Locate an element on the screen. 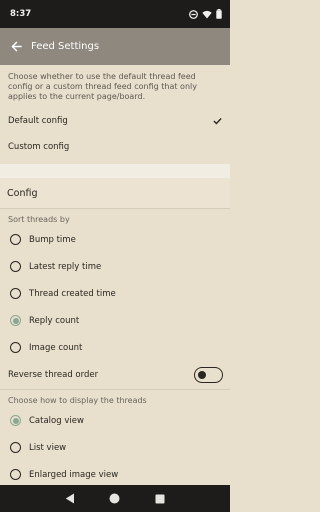 This screenshot has width=320, height=512. wifi-icon is located at coordinates (207, 14).